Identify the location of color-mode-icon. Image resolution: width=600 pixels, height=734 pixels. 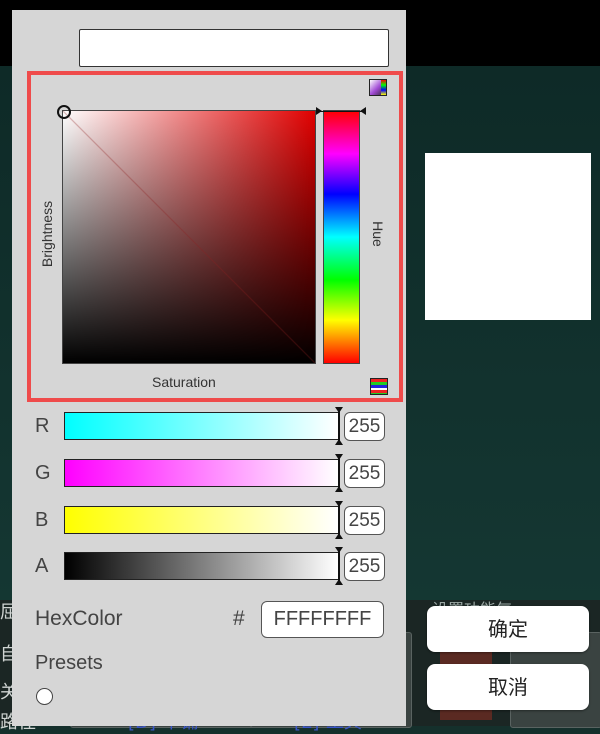
(378, 87).